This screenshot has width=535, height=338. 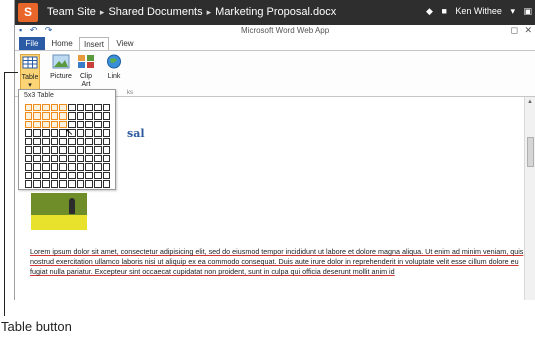 What do you see at coordinates (62, 43) in the screenshot?
I see `tab-home: Home` at bounding box center [62, 43].